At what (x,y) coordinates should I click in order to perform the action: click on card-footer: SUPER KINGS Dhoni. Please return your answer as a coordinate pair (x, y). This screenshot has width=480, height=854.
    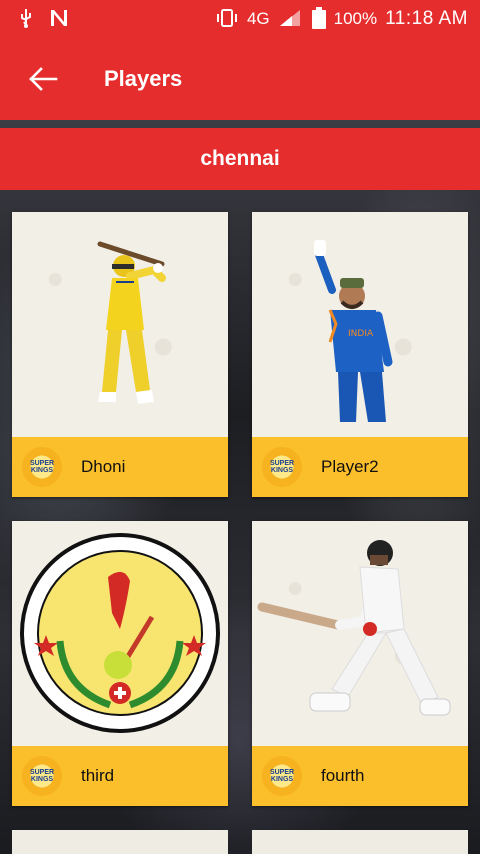
    Looking at the image, I should click on (120, 467).